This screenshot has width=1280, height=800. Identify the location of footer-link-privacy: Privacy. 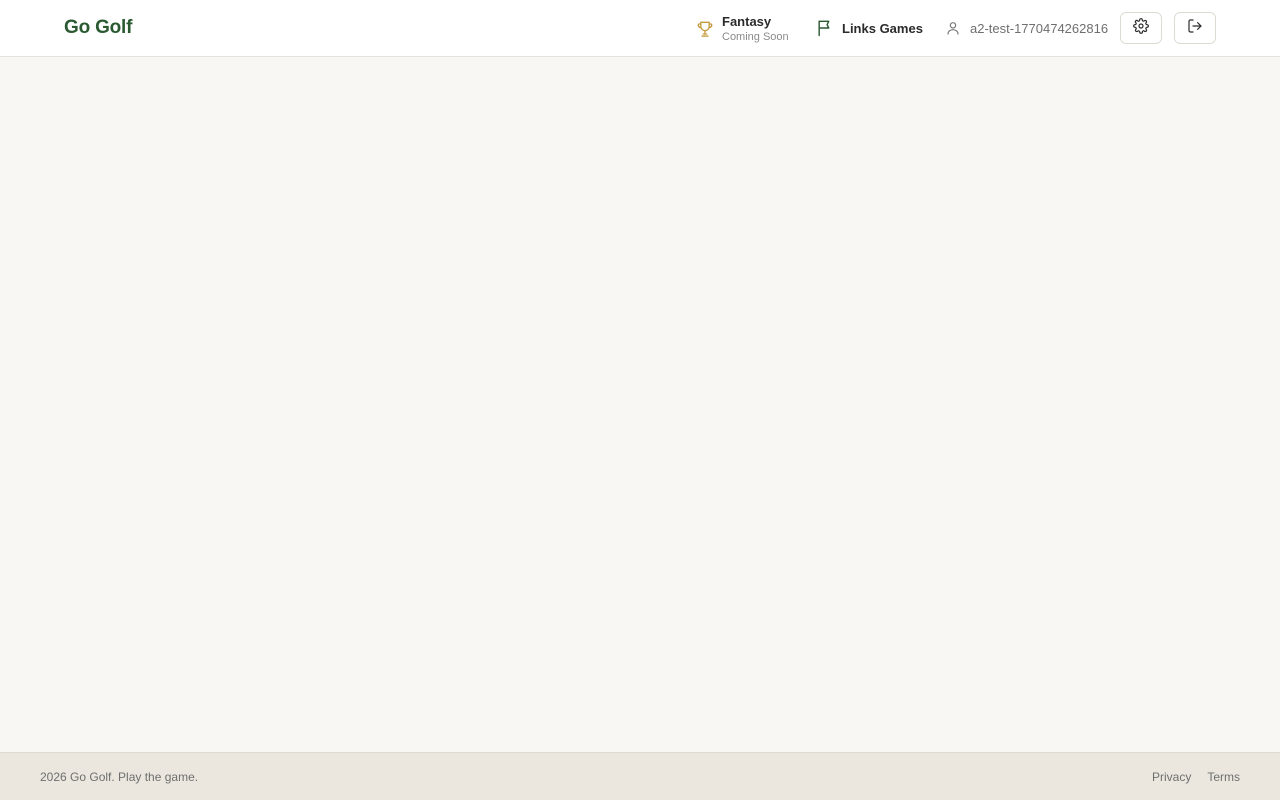
(1171, 777).